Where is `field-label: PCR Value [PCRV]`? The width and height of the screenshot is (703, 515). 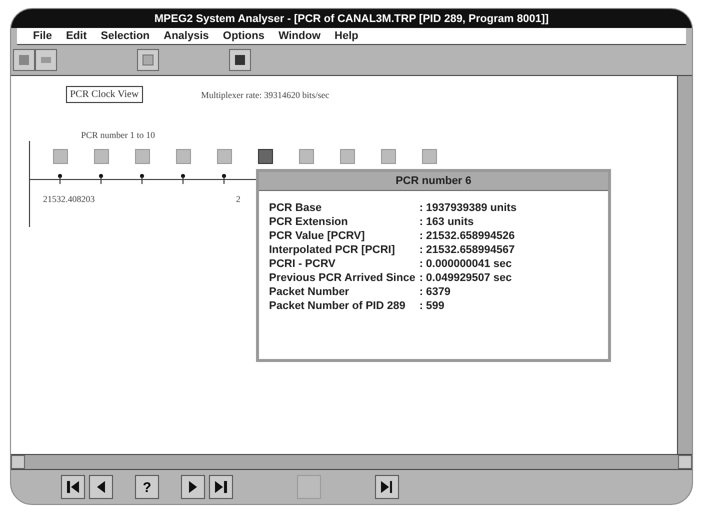 field-label: PCR Value [PCRV] is located at coordinates (317, 236).